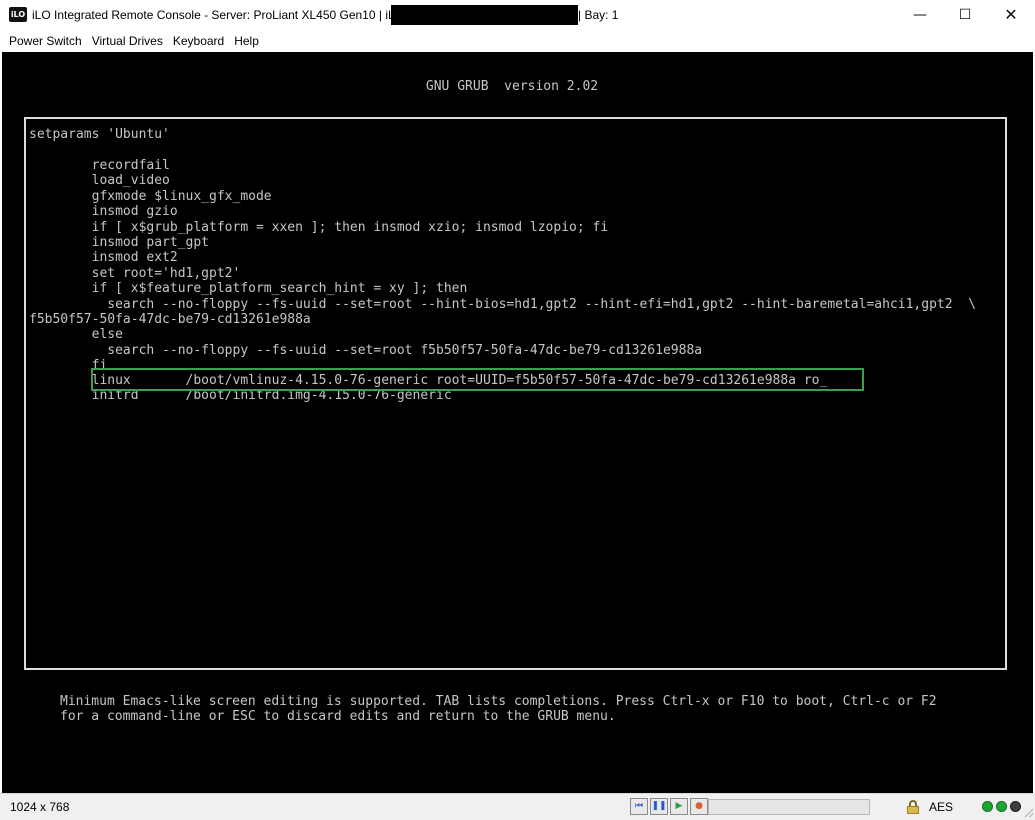 The image size is (1035, 820). I want to click on maximize-button: ☐, so click(965, 15).